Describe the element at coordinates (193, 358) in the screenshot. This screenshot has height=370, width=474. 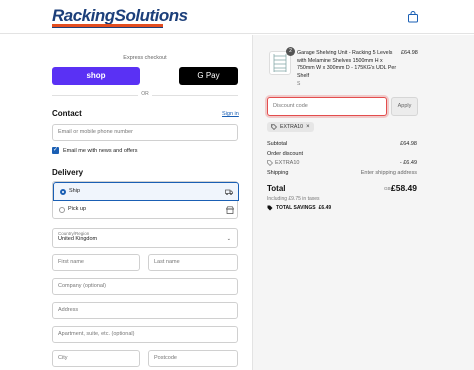
I see `postcode-field: Postcode` at that location.